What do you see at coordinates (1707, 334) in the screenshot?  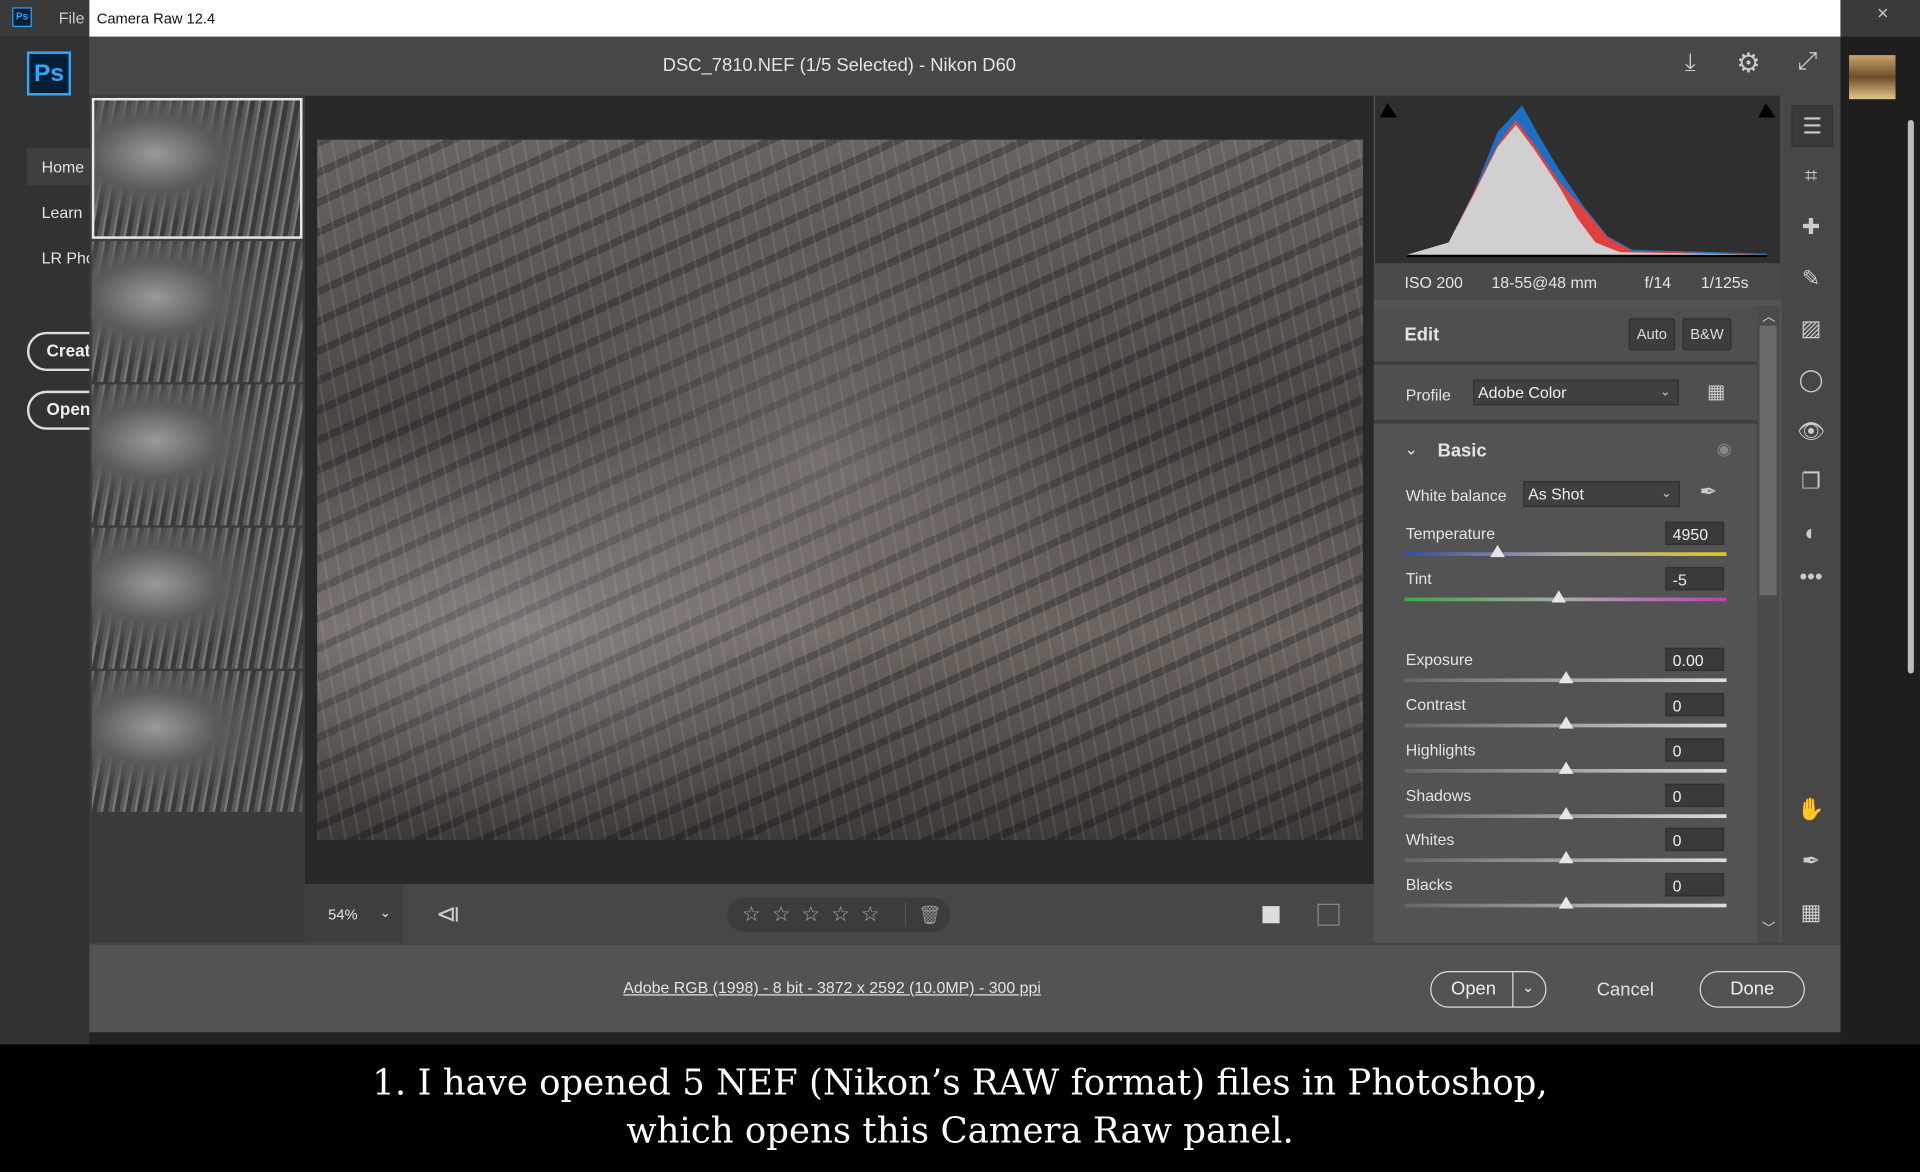 I see `bw-button: B&W` at bounding box center [1707, 334].